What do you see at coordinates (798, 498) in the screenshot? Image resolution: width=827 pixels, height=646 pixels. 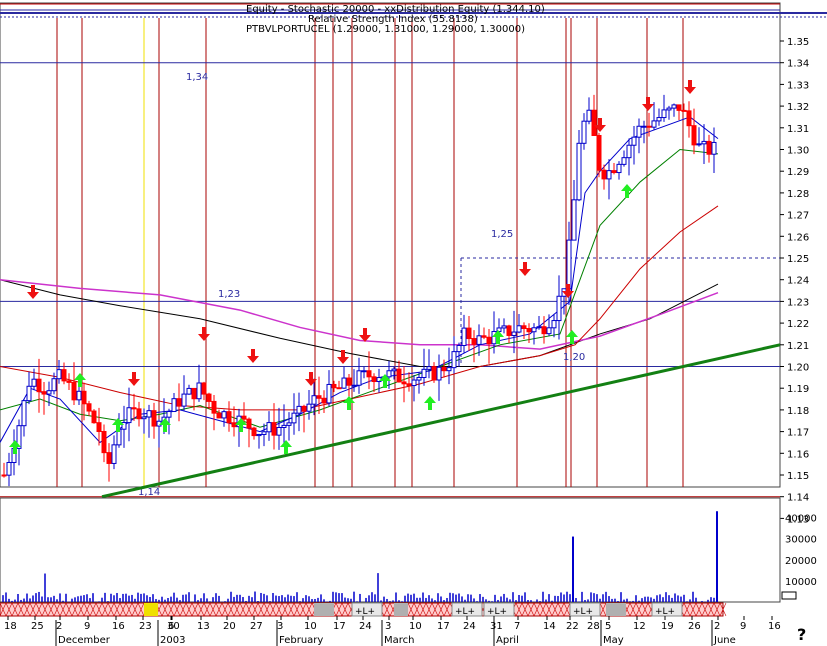 I see `price-tick-label: 1.14` at bounding box center [798, 498].